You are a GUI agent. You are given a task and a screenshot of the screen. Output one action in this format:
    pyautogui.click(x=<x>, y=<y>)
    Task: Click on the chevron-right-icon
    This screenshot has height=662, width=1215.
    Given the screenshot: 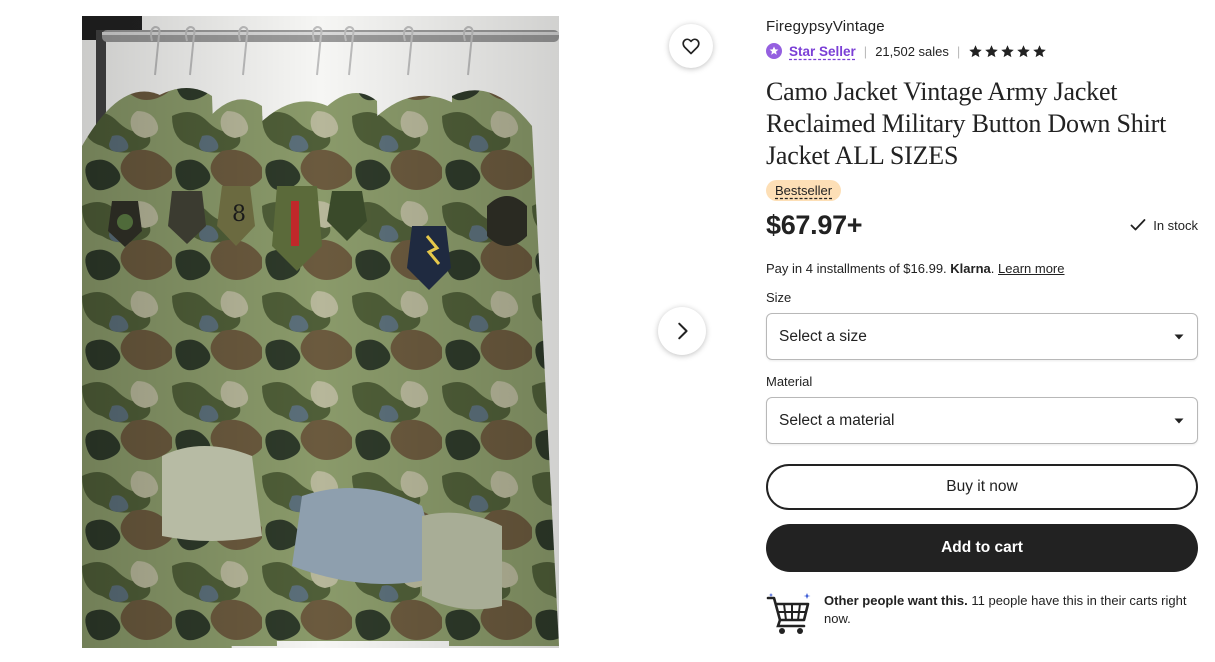 What is the action you would take?
    pyautogui.click(x=683, y=331)
    